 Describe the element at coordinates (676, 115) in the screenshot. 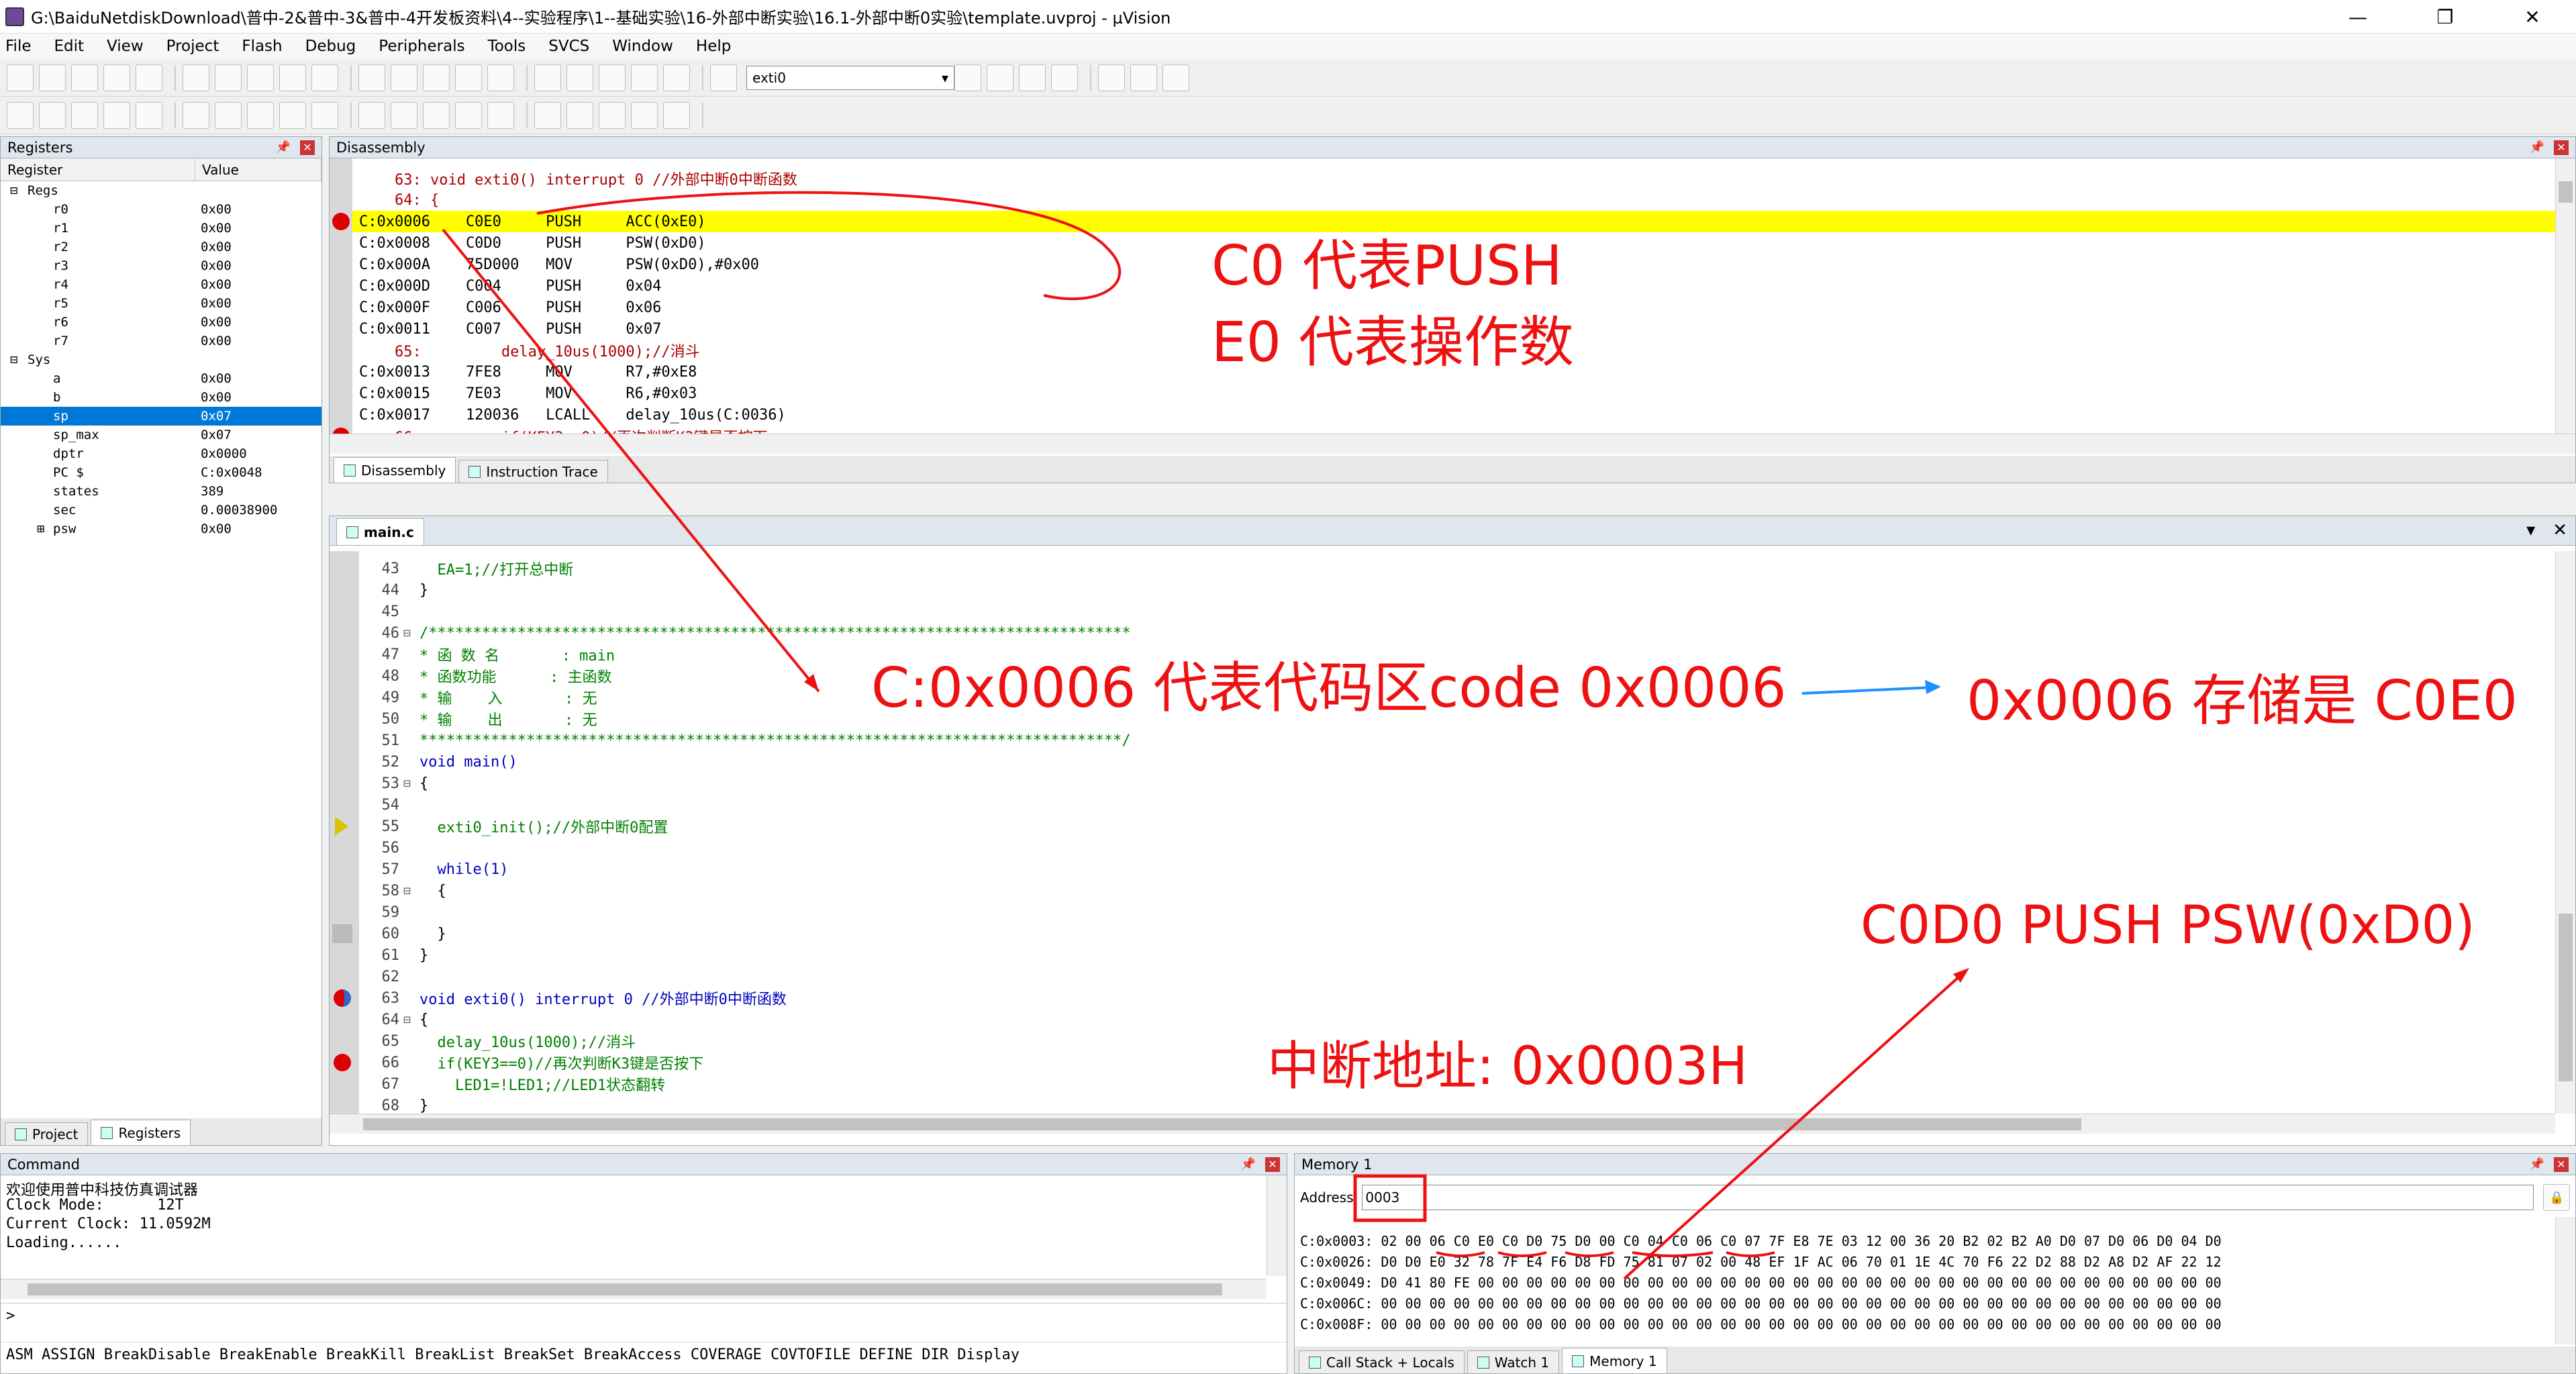

I see `toolbox-icon` at that location.